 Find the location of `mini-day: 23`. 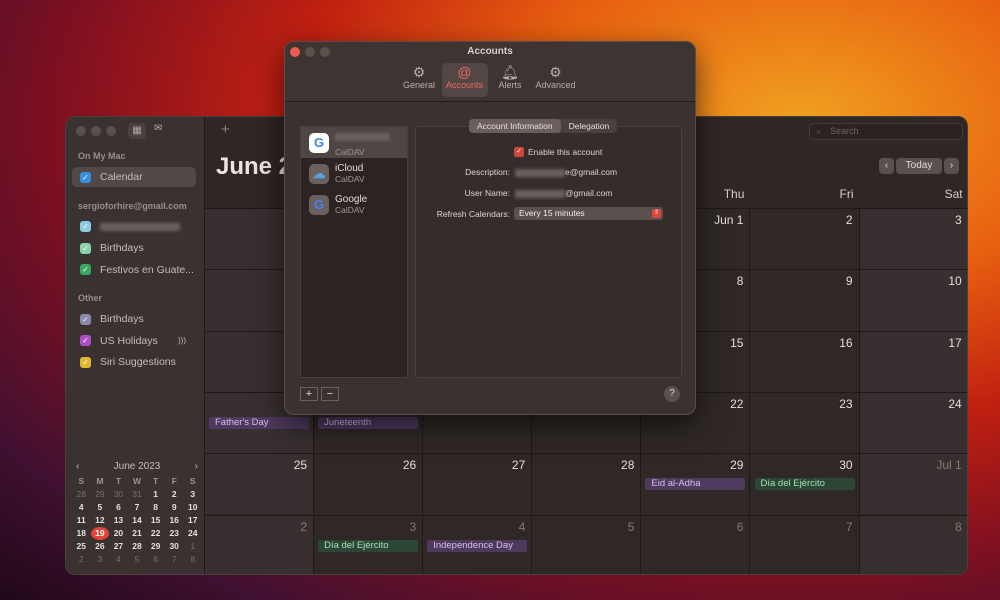

mini-day: 23 is located at coordinates (174, 533).